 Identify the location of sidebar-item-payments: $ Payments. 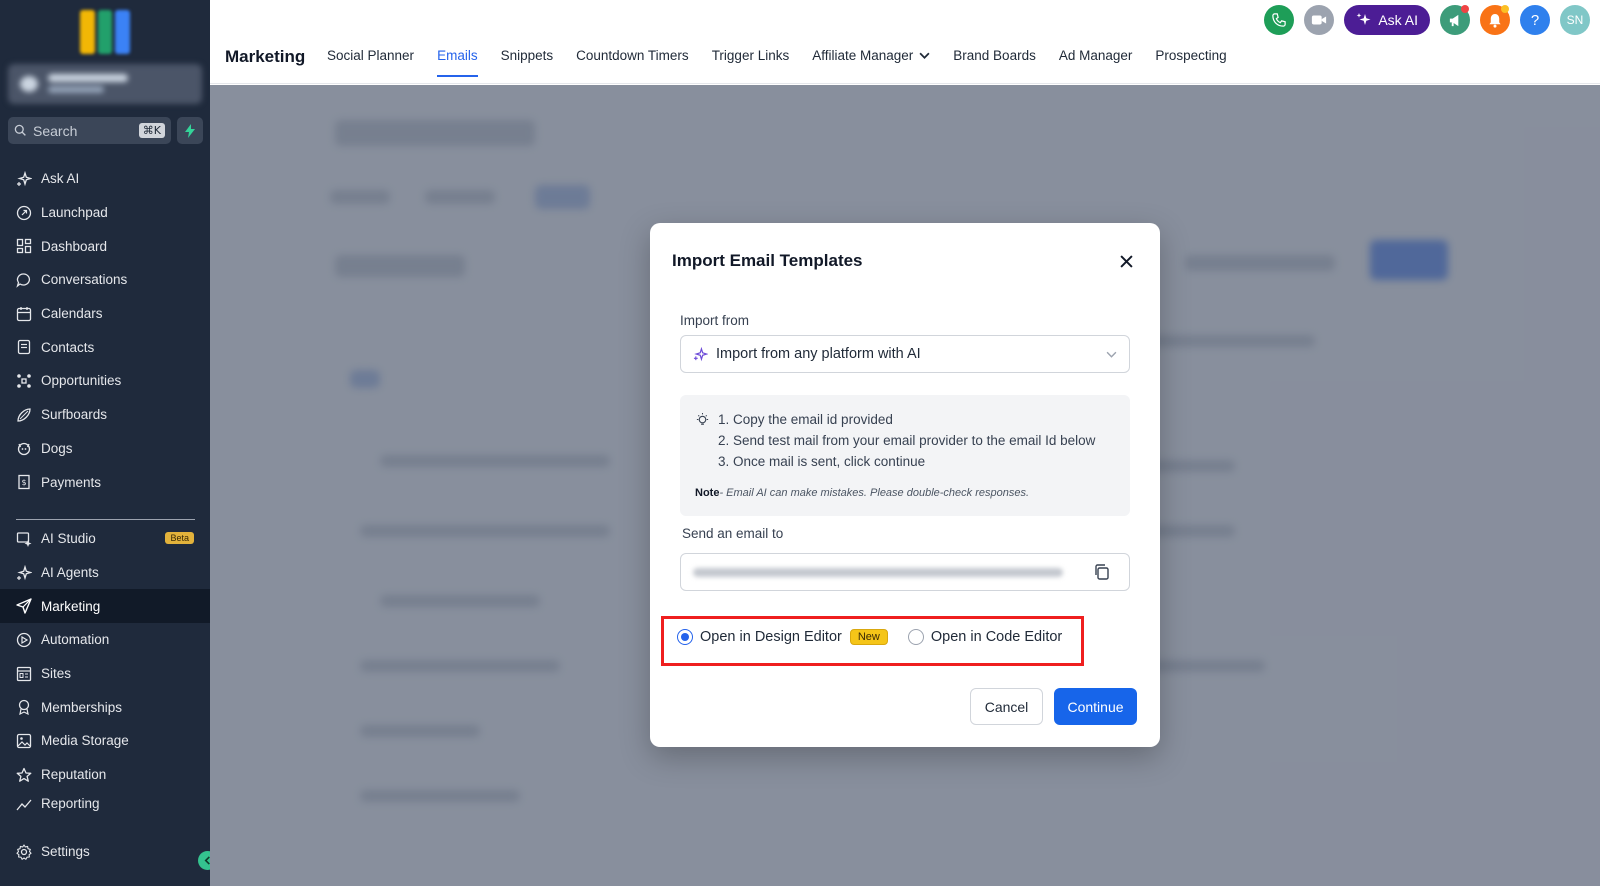
(105, 482).